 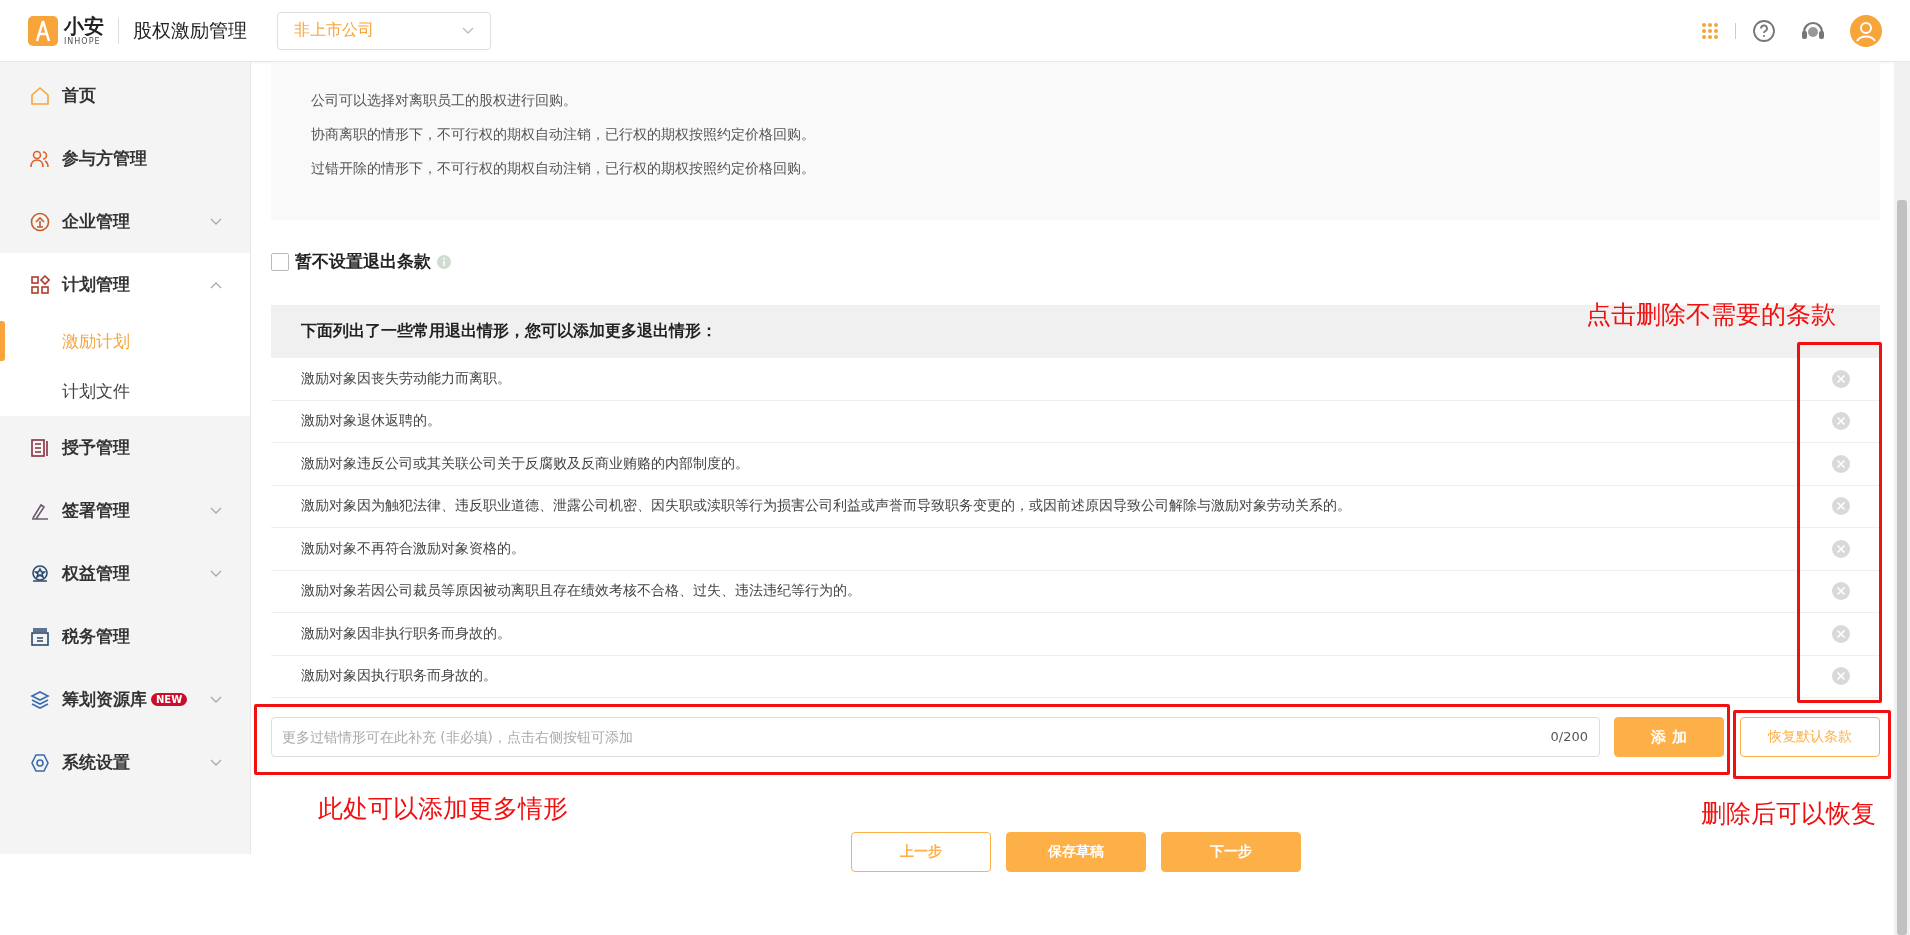 What do you see at coordinates (125, 762) in the screenshot?
I see `nav-item: 系统设置` at bounding box center [125, 762].